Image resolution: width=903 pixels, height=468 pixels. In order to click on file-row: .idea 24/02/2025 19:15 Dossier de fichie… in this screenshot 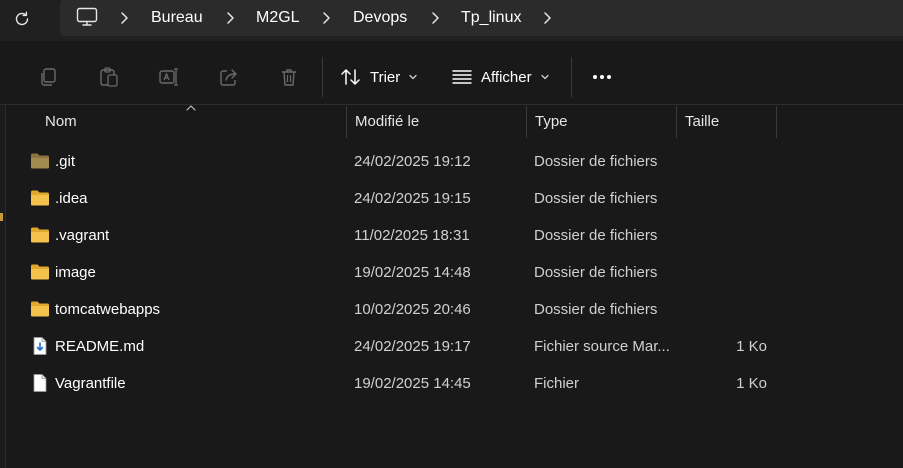, I will do `click(400, 198)`.